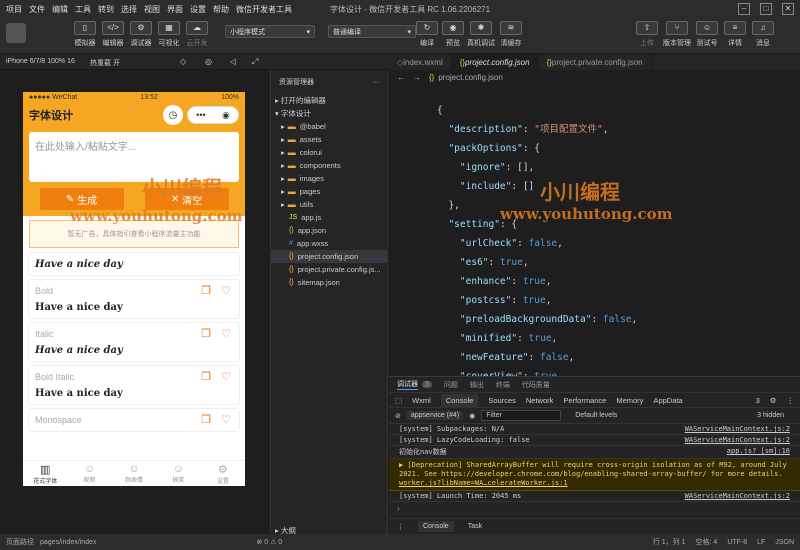  I want to click on tab-index-wxml: ◇ index.wxml, so click(420, 62).